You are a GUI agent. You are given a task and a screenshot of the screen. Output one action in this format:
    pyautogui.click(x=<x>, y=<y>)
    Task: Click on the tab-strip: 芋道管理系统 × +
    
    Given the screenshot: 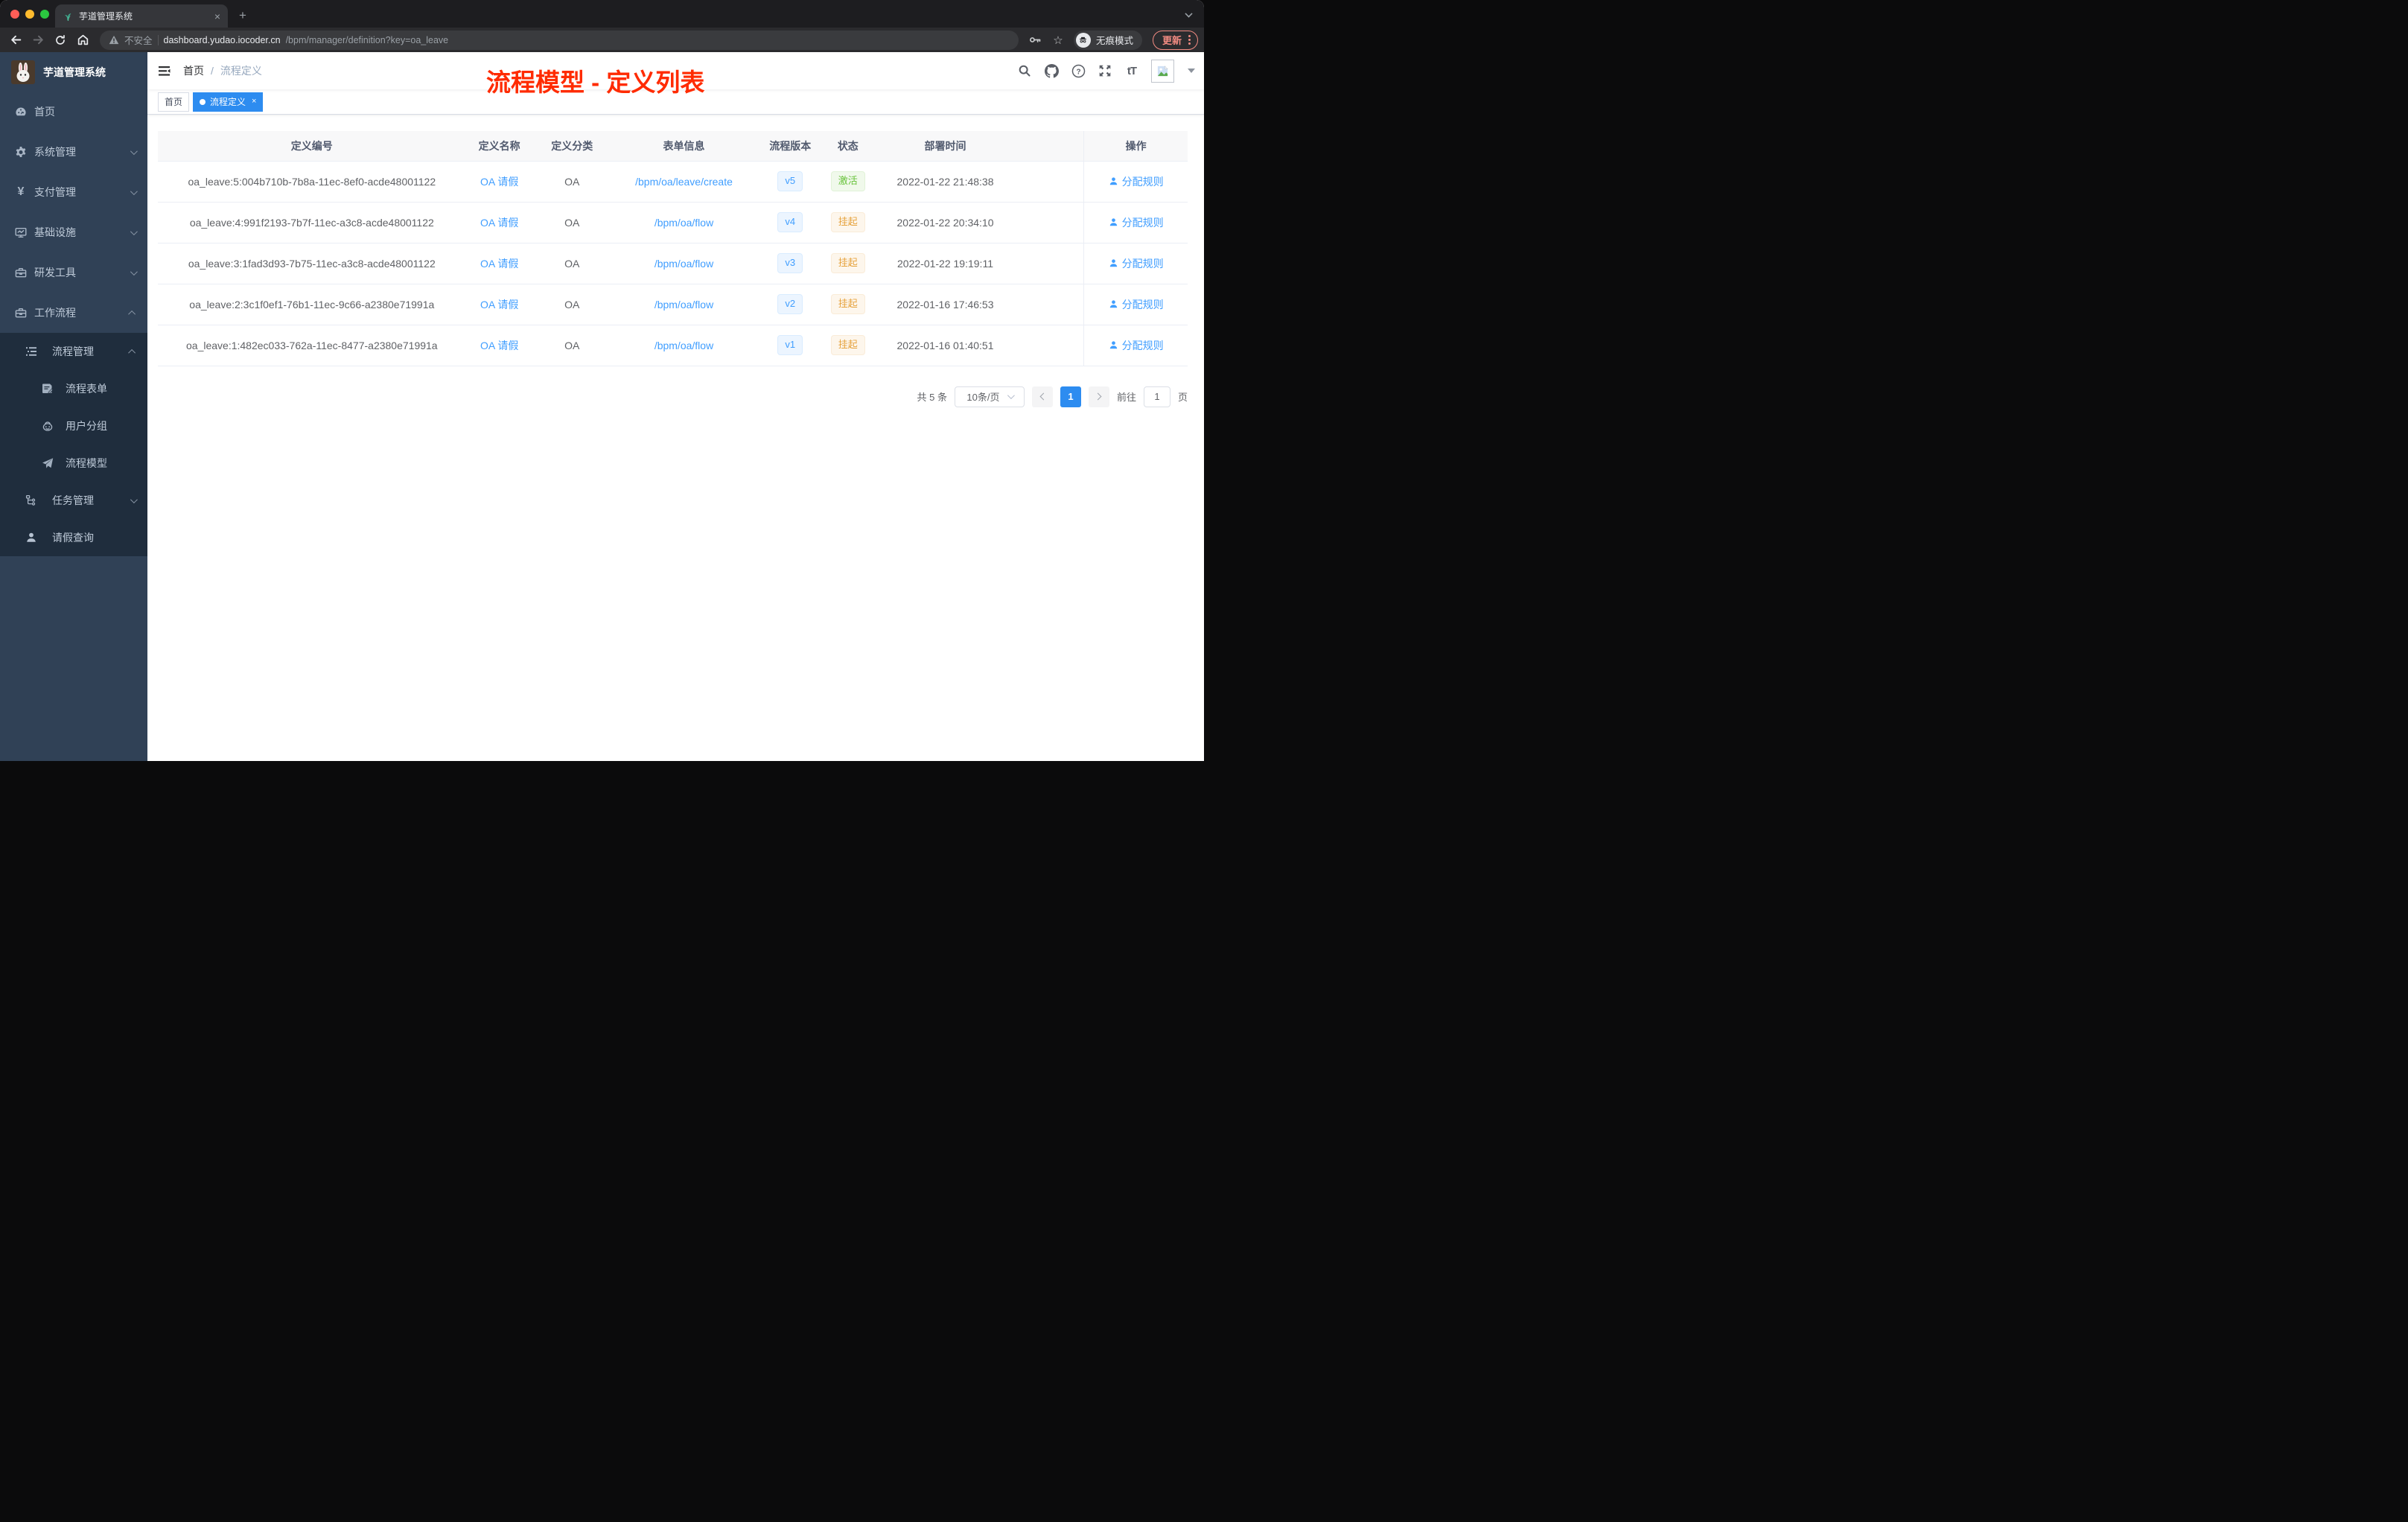 What is the action you would take?
    pyautogui.click(x=602, y=14)
    